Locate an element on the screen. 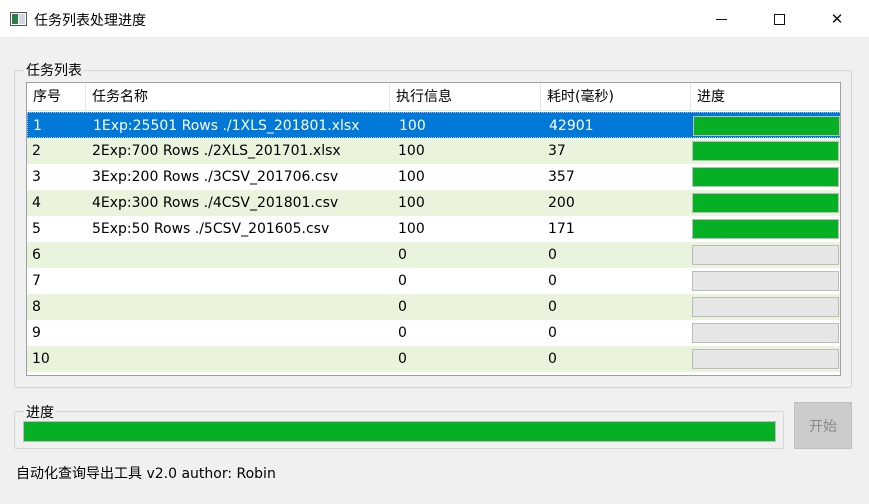 This screenshot has height=504, width=869. overall-progress-bar is located at coordinates (399, 431).